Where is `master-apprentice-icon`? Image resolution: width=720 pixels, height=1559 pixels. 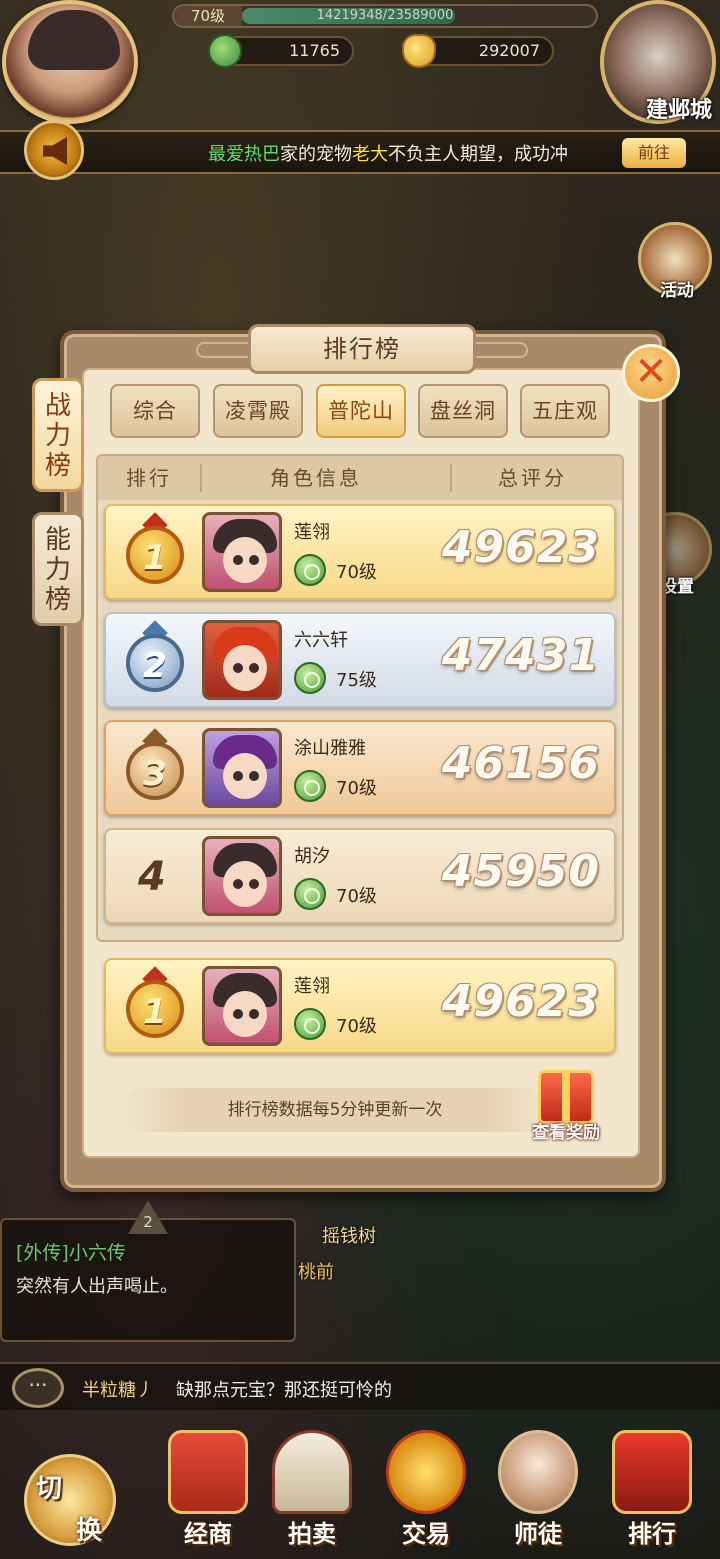
master-apprentice-icon is located at coordinates (538, 1472).